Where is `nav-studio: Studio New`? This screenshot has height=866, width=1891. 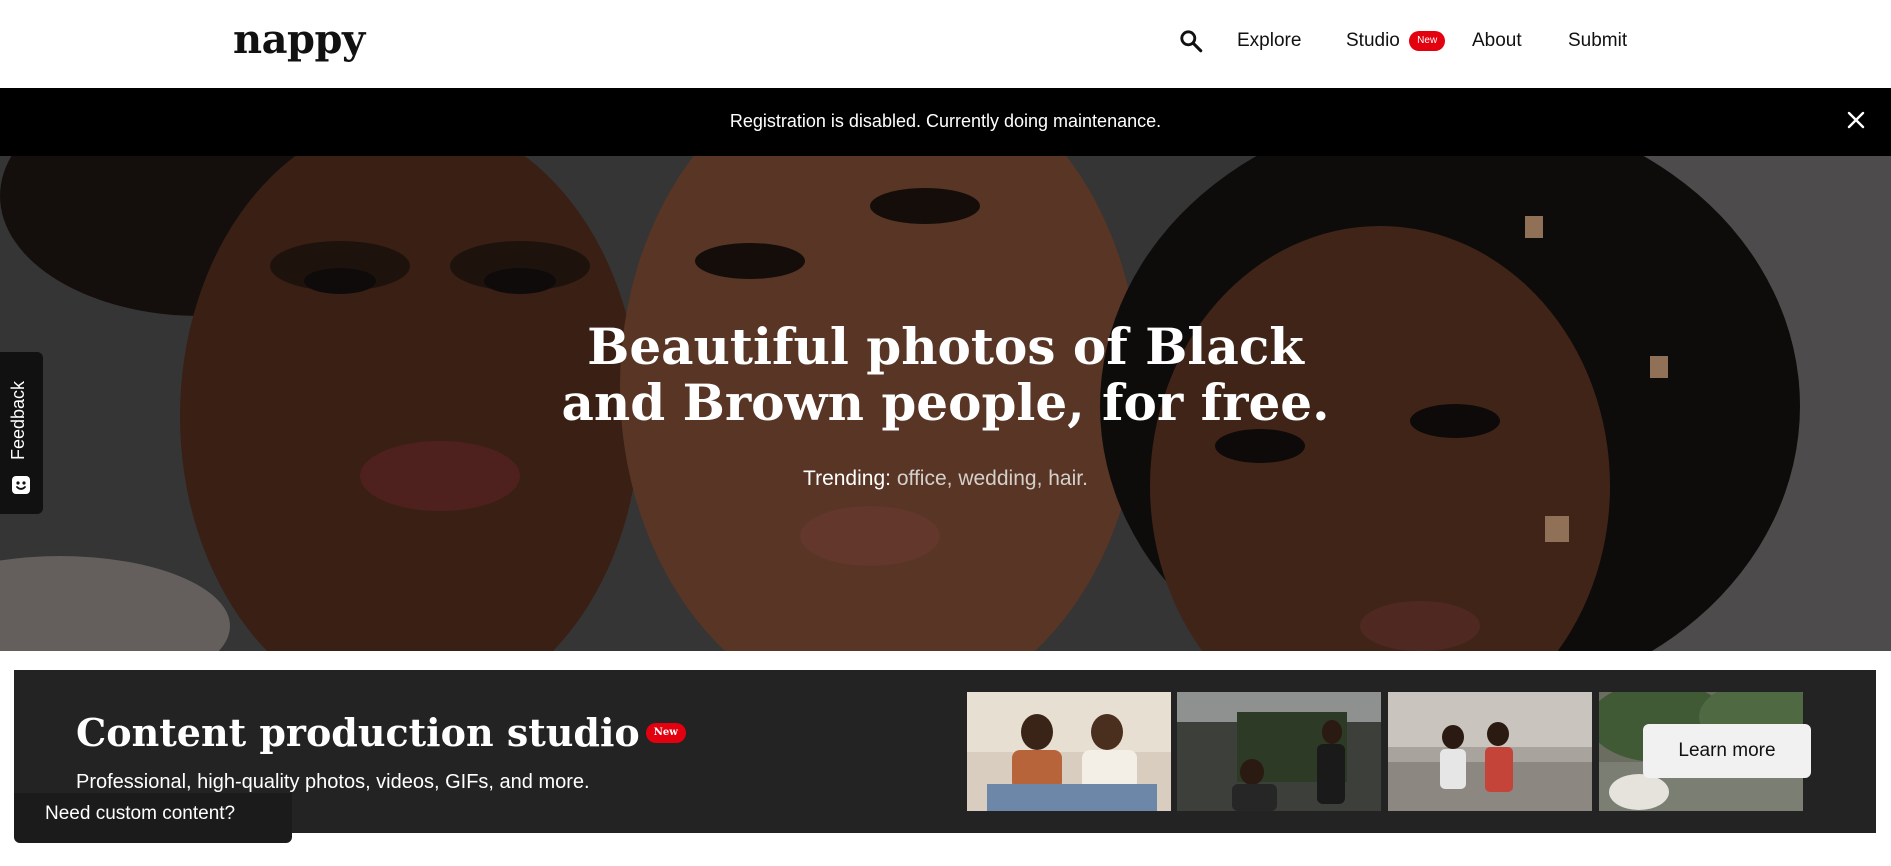 nav-studio: Studio New is located at coordinates (1396, 41).